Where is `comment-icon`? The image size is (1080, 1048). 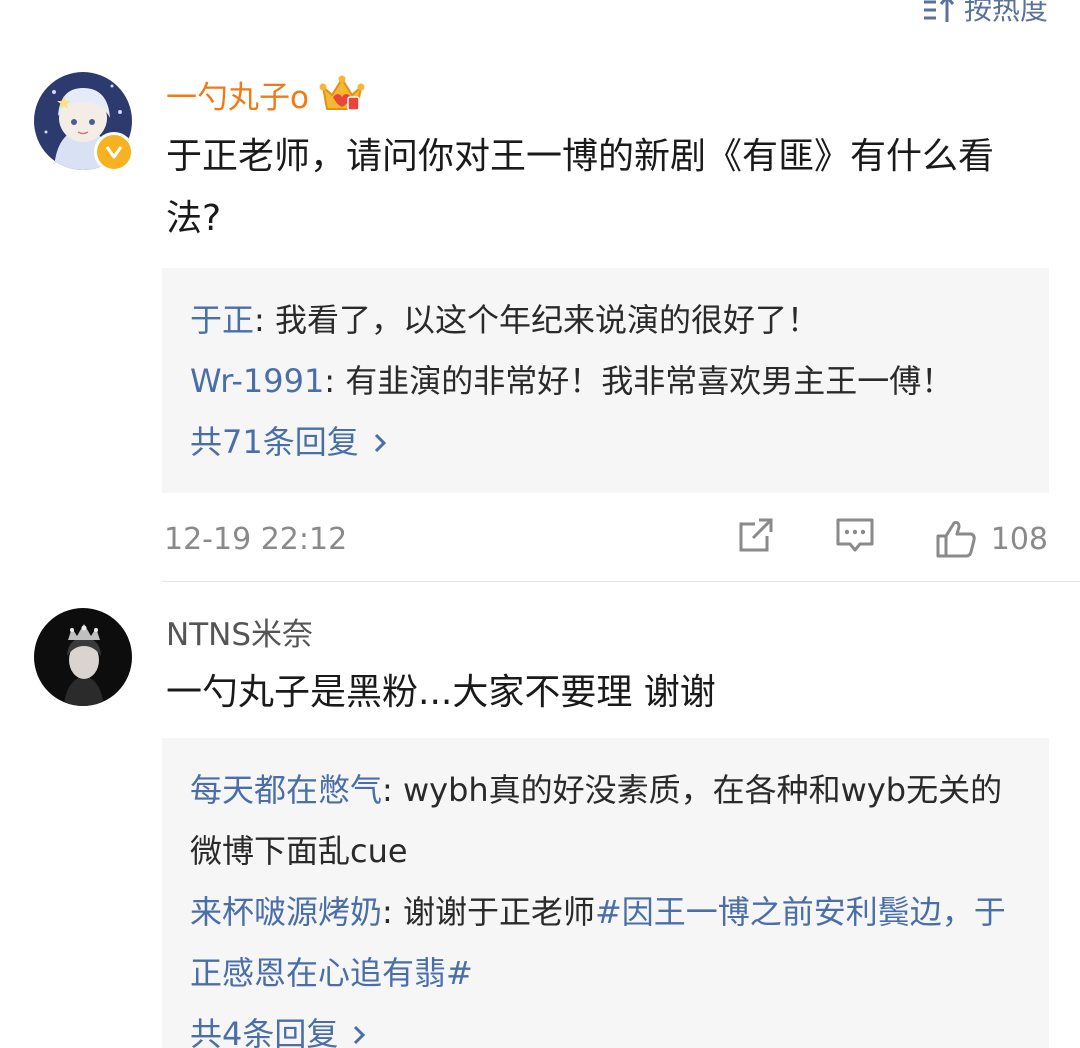
comment-icon is located at coordinates (855, 539).